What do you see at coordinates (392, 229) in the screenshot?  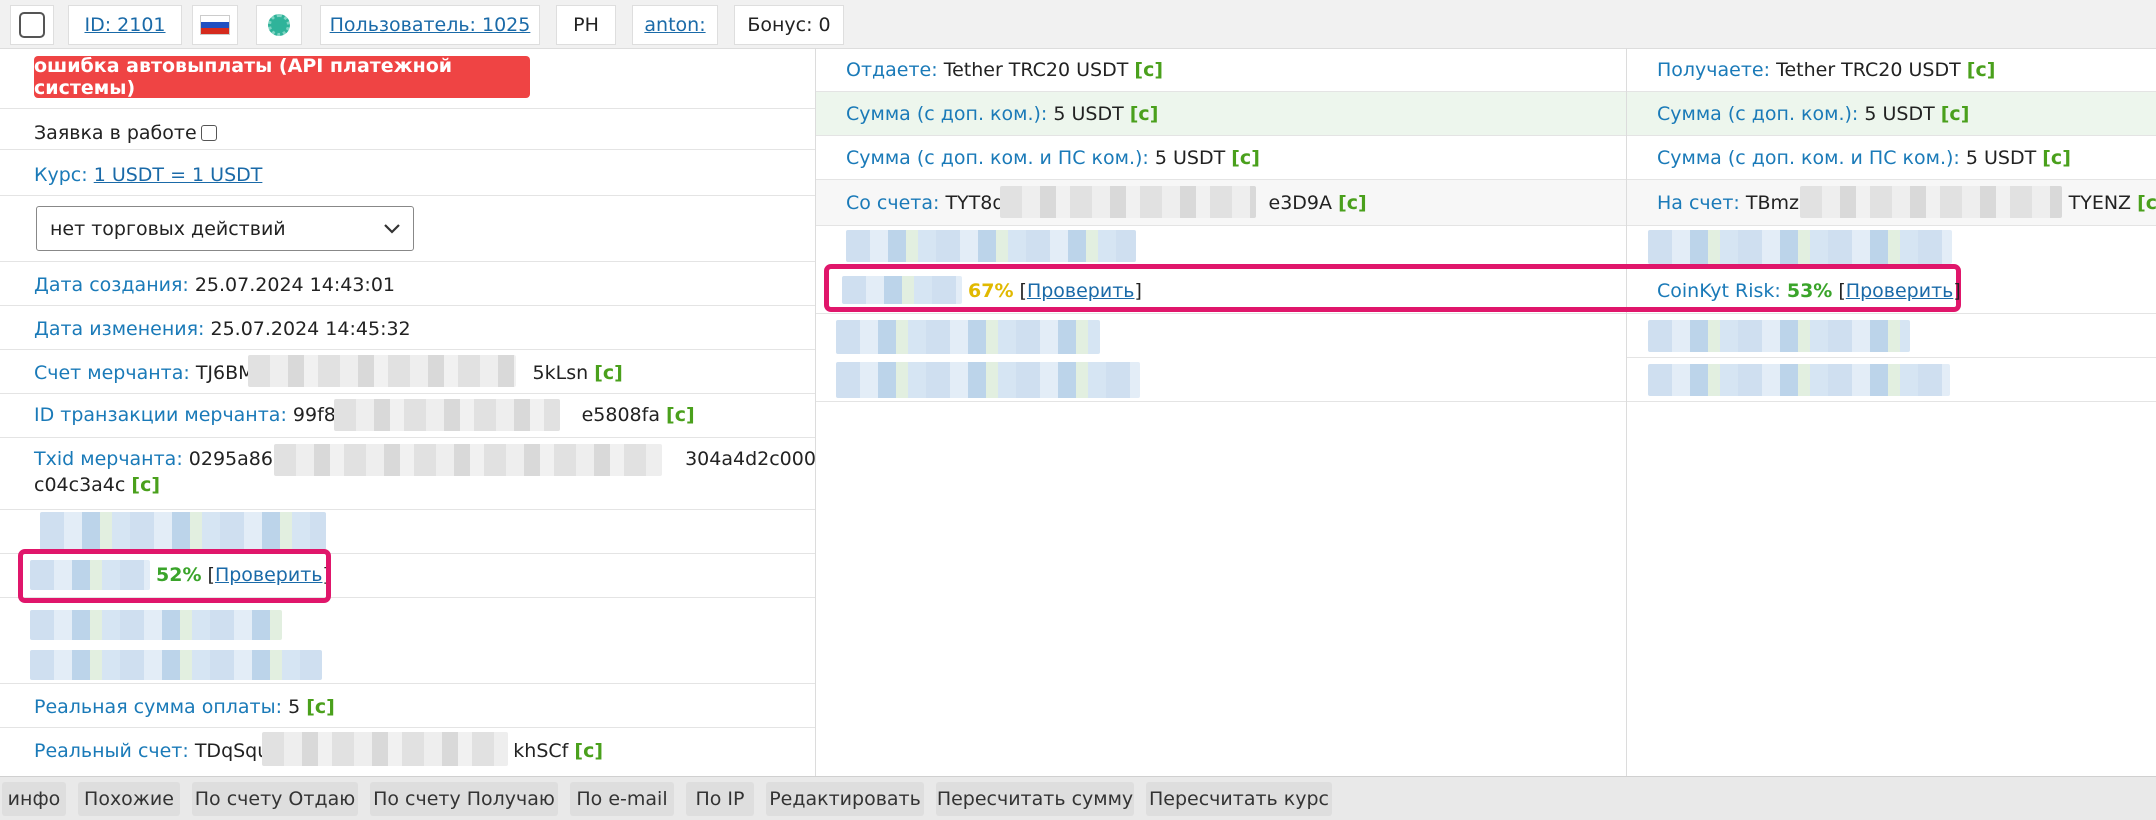 I see `chevron-down-icon` at bounding box center [392, 229].